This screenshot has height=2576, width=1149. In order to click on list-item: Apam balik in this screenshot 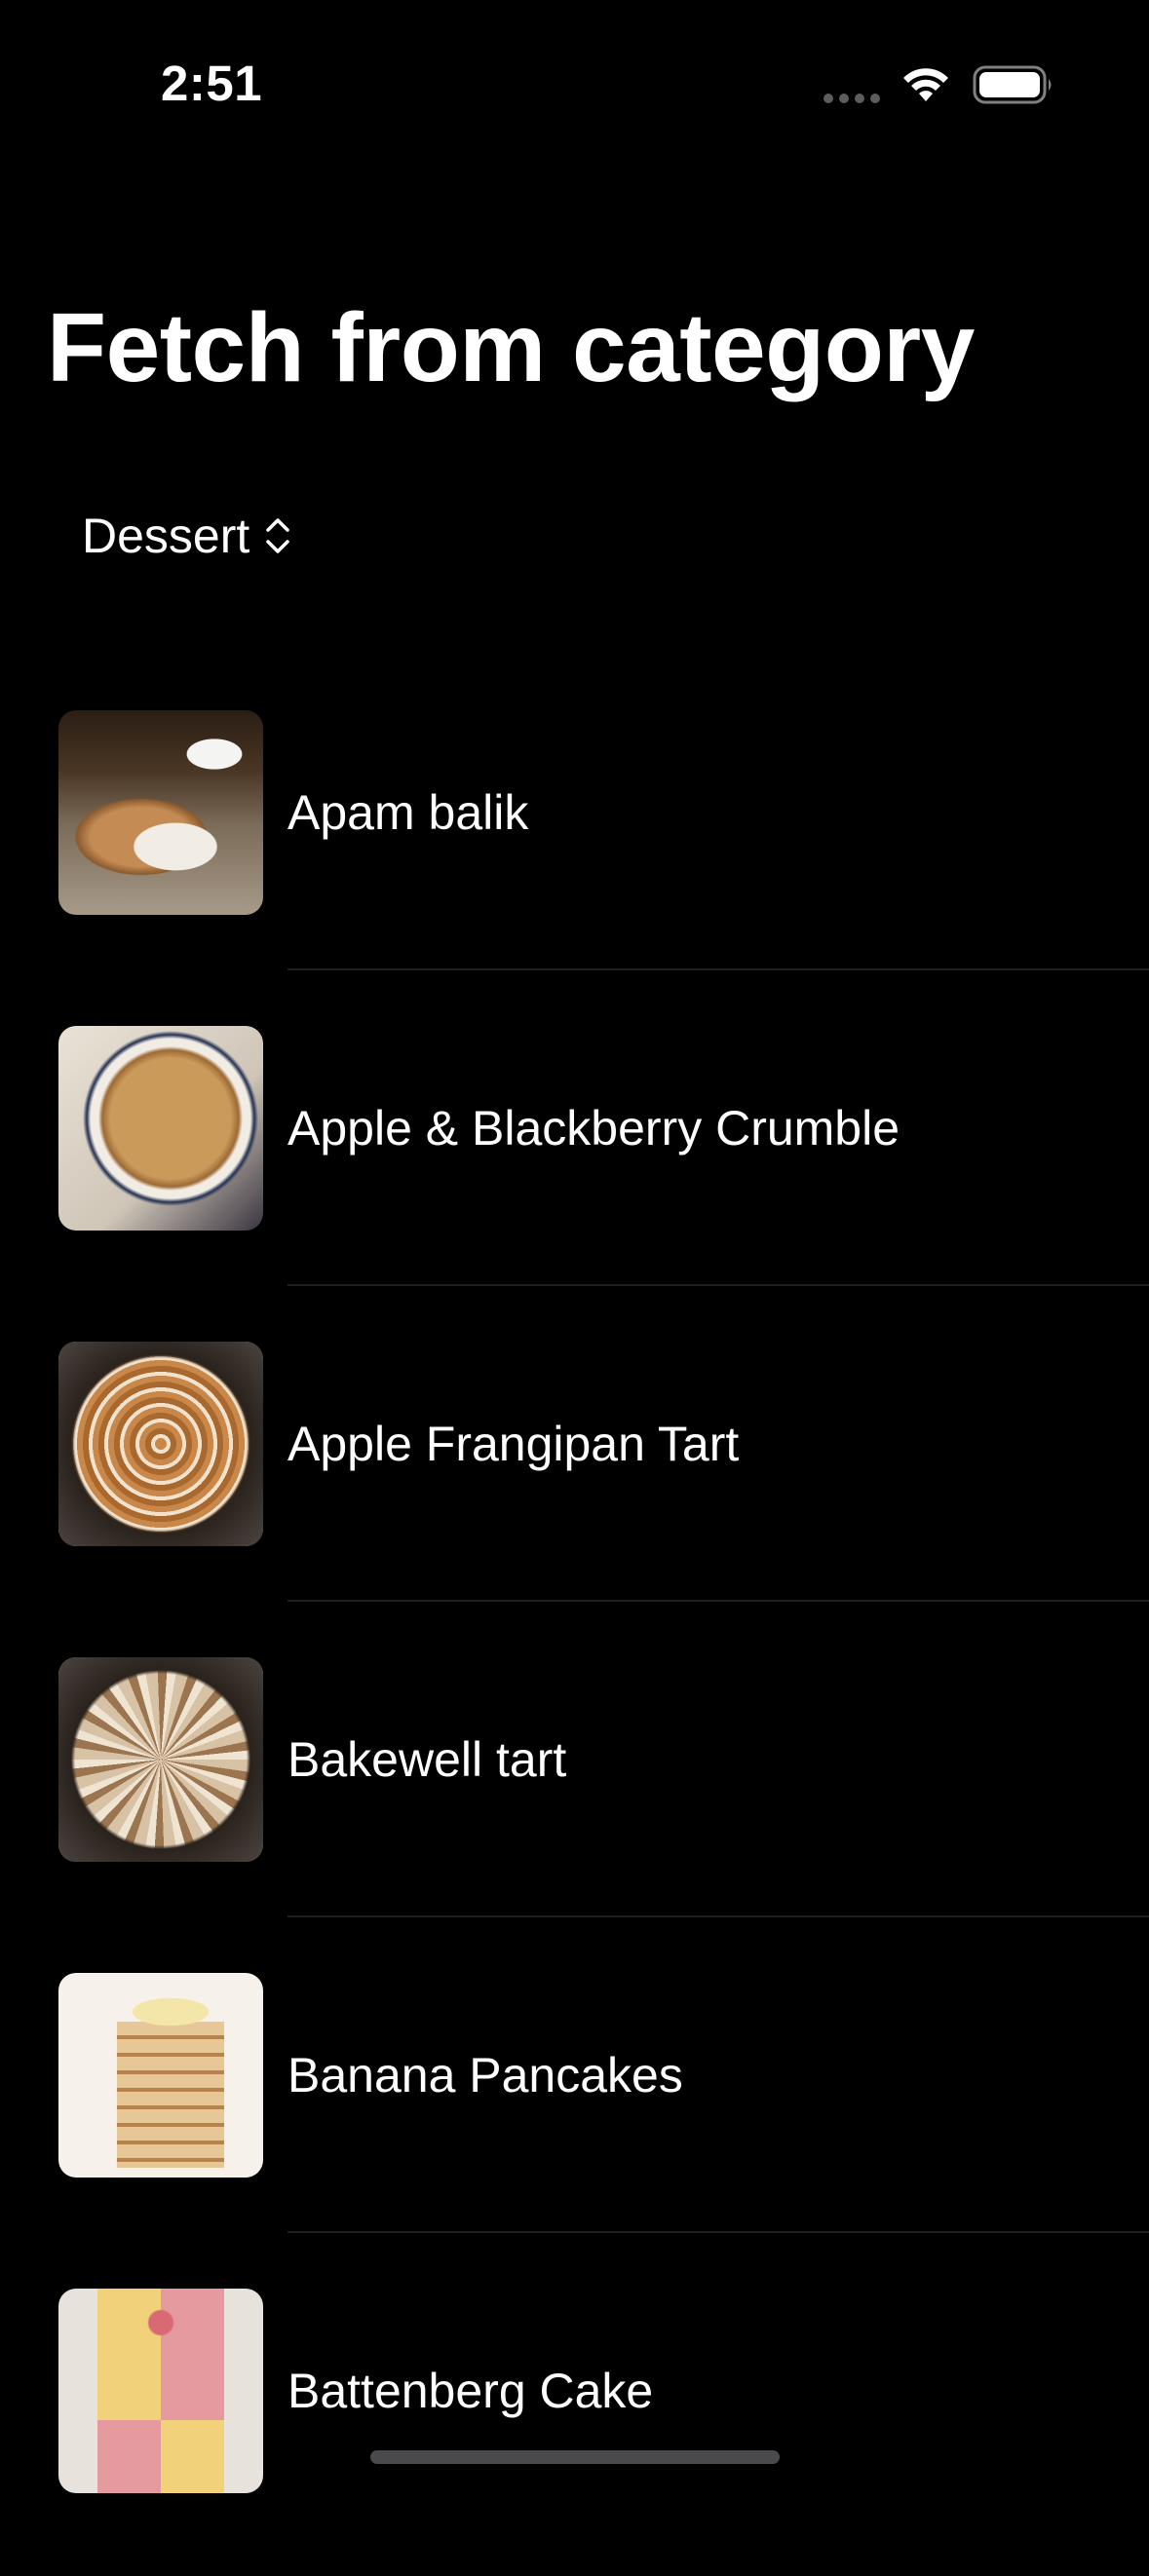, I will do `click(574, 840)`.